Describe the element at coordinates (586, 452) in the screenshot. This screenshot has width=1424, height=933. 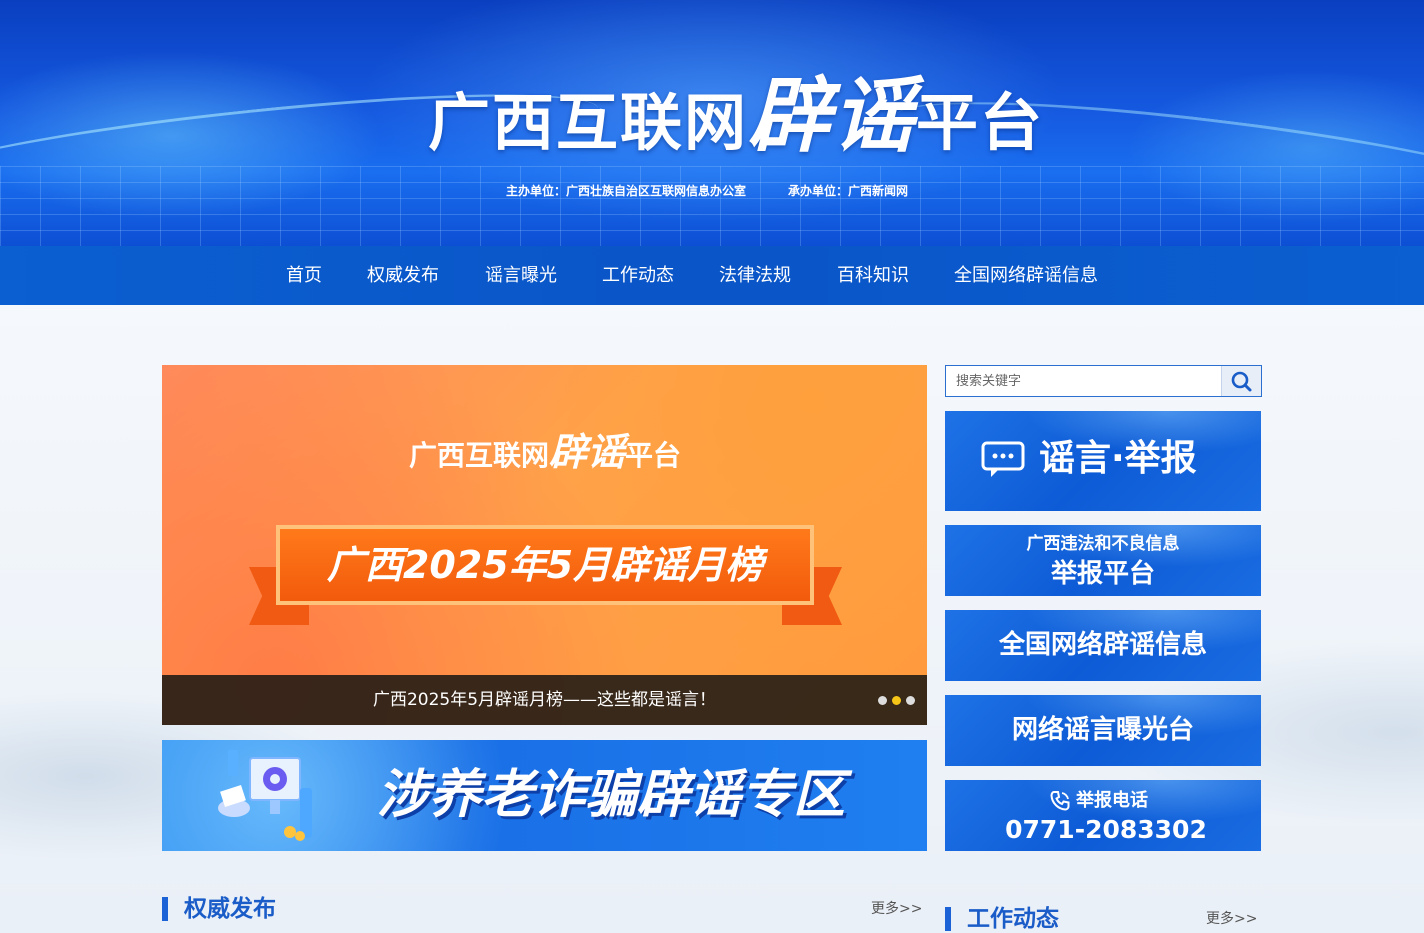
I see `slide-logo-highlight: 辟谣` at that location.